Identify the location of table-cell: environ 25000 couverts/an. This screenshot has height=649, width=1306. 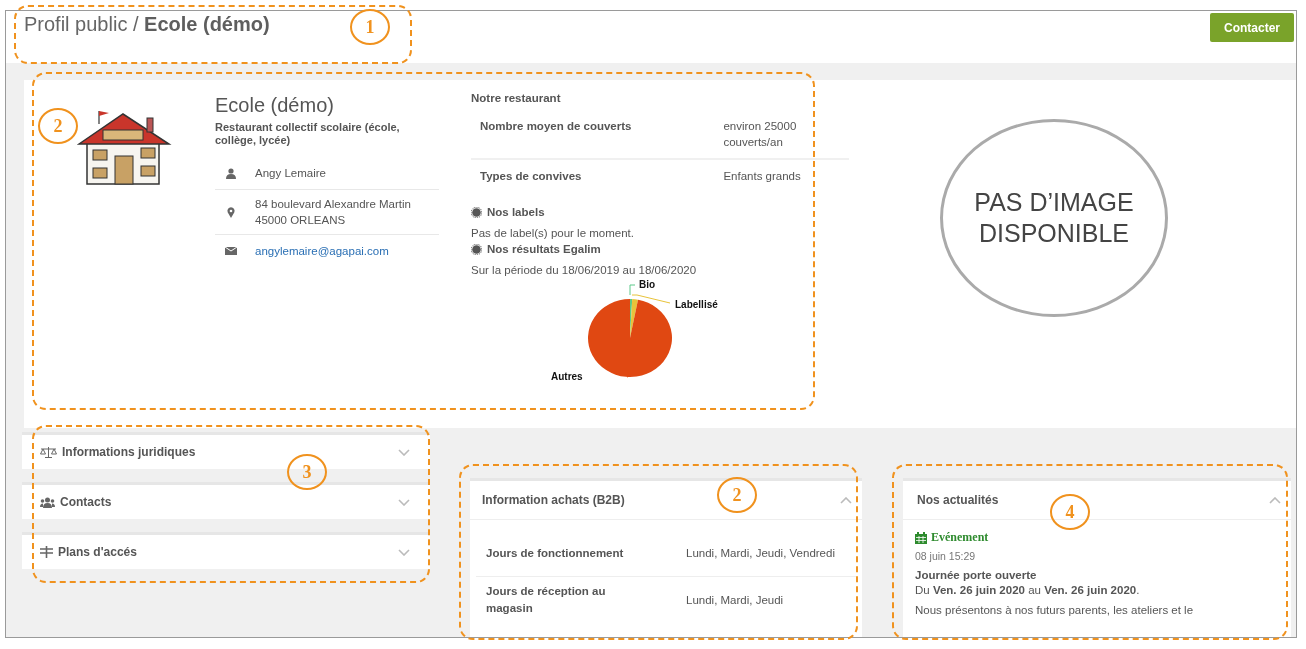
(786, 134).